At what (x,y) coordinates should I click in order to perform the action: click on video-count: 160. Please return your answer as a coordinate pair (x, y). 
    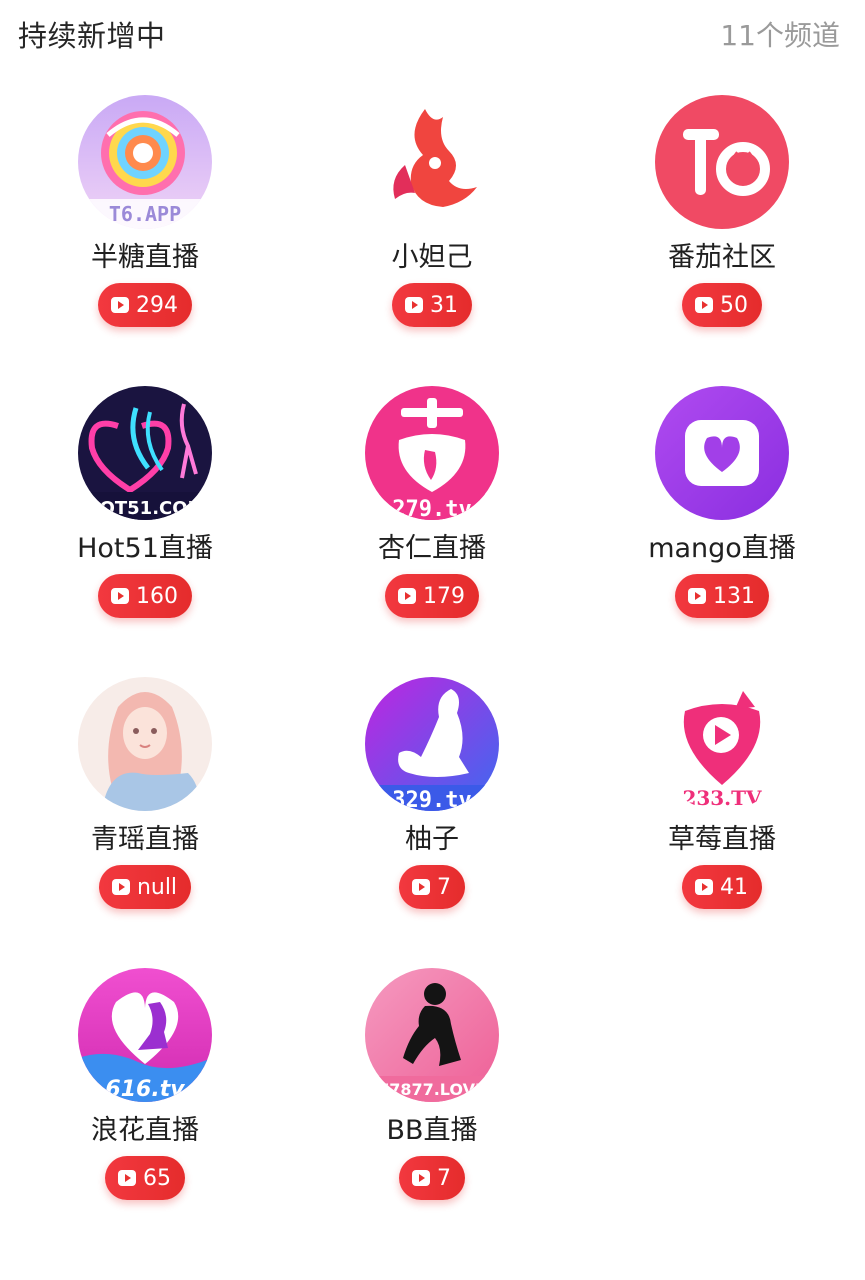
    Looking at the image, I should click on (157, 596).